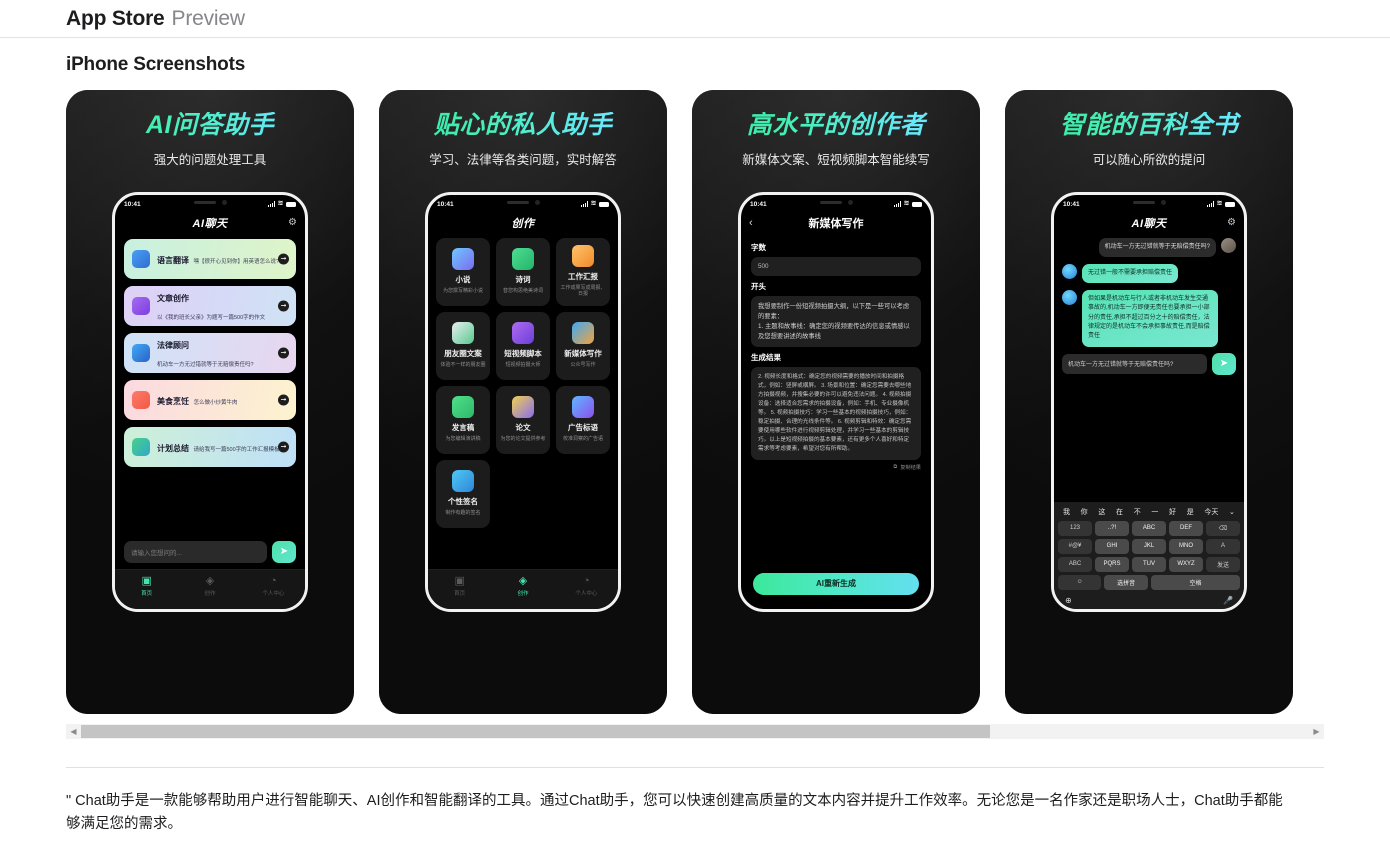 Image resolution: width=1390 pixels, height=857 pixels. I want to click on prompt-card-desc: 机动车一方无过错就等于无赔偿责任吗?, so click(205, 364).